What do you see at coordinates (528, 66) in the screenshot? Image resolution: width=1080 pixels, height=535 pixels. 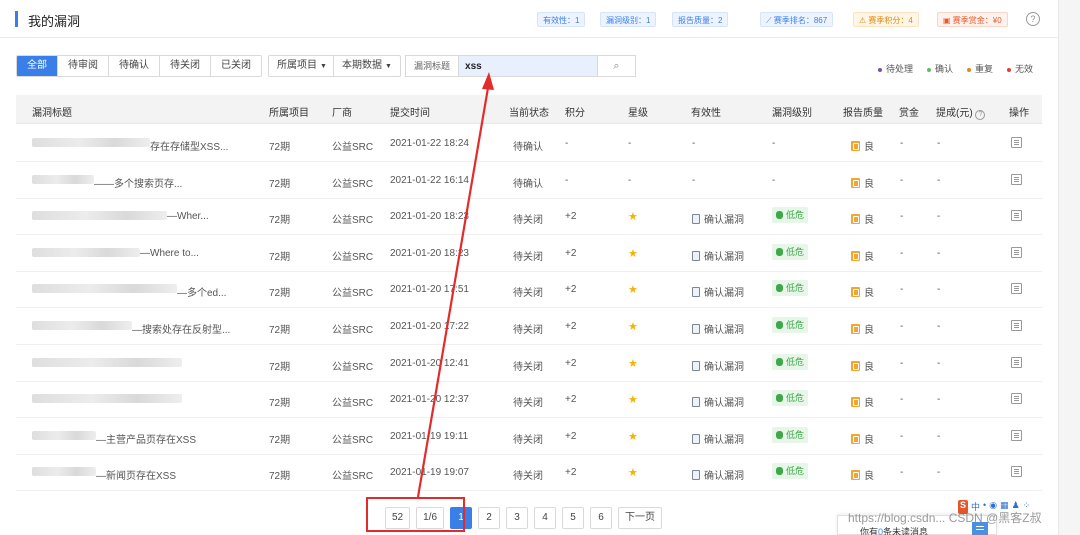 I see `search-input` at bounding box center [528, 66].